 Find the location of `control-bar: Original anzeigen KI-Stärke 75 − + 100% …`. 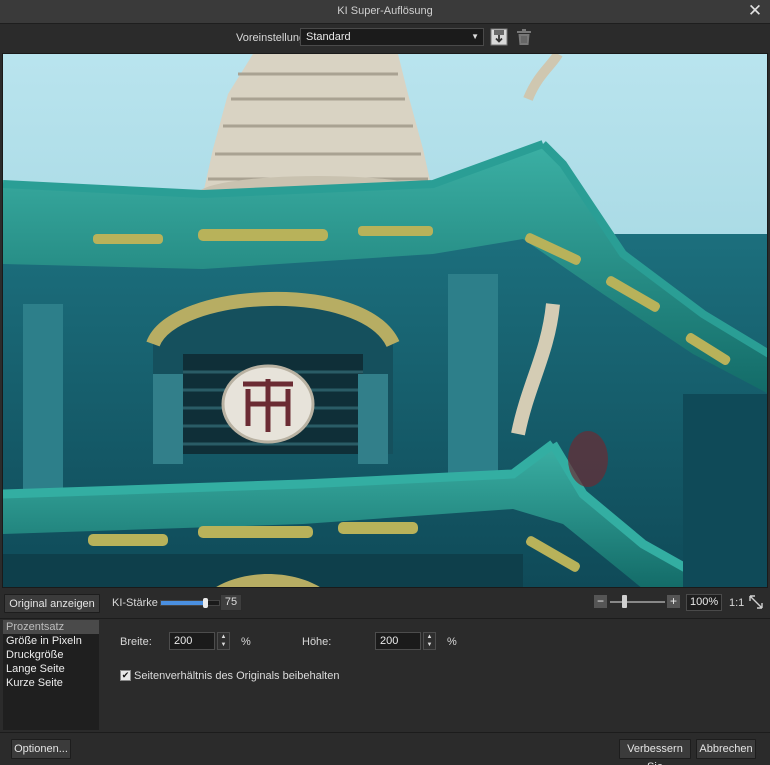

control-bar: Original anzeigen KI-Stärke 75 − + 100% … is located at coordinates (385, 604).